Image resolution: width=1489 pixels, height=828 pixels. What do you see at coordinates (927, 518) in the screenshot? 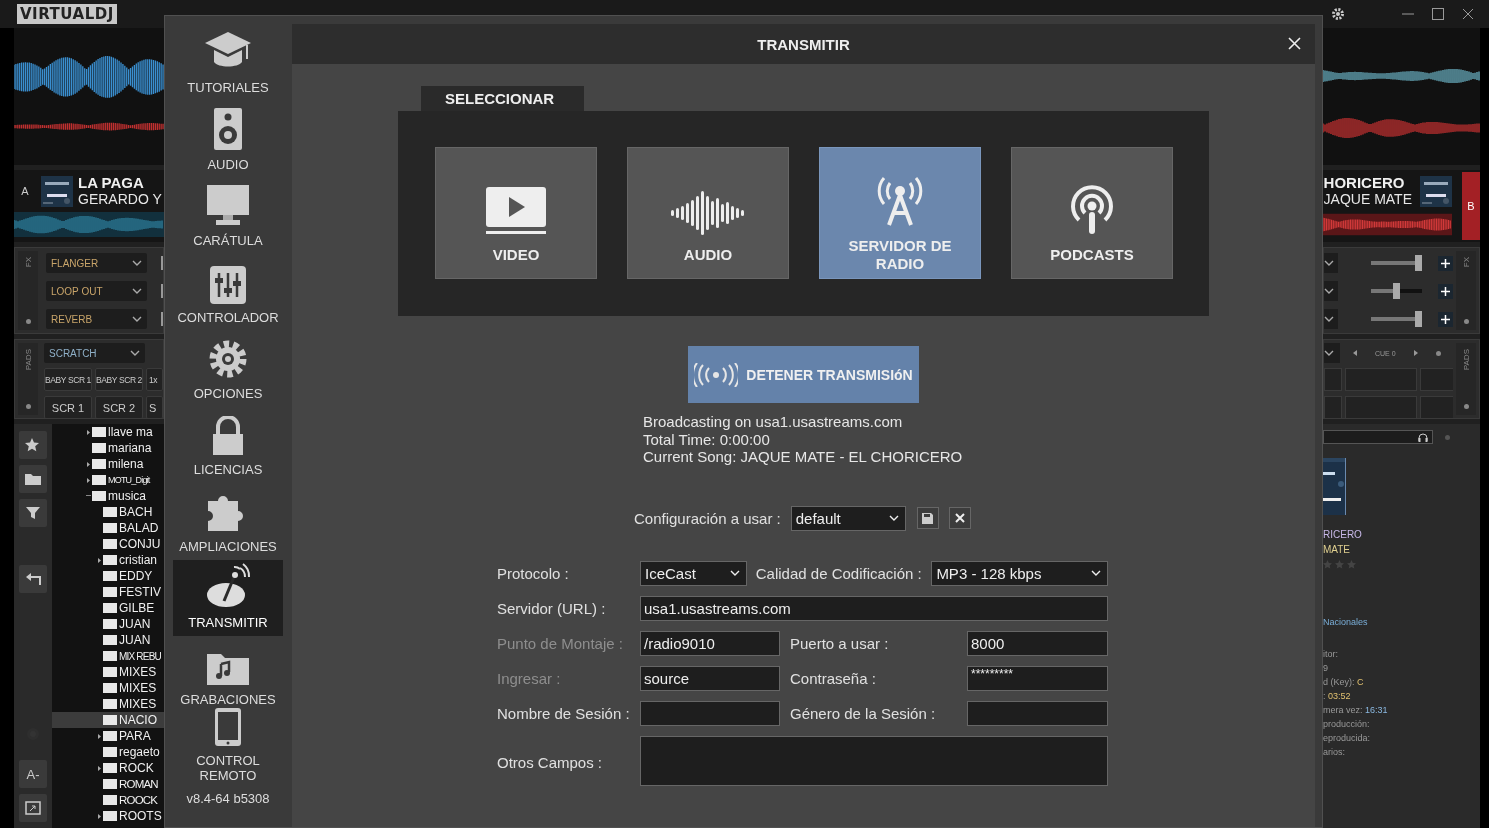
I see `save-icon` at bounding box center [927, 518].